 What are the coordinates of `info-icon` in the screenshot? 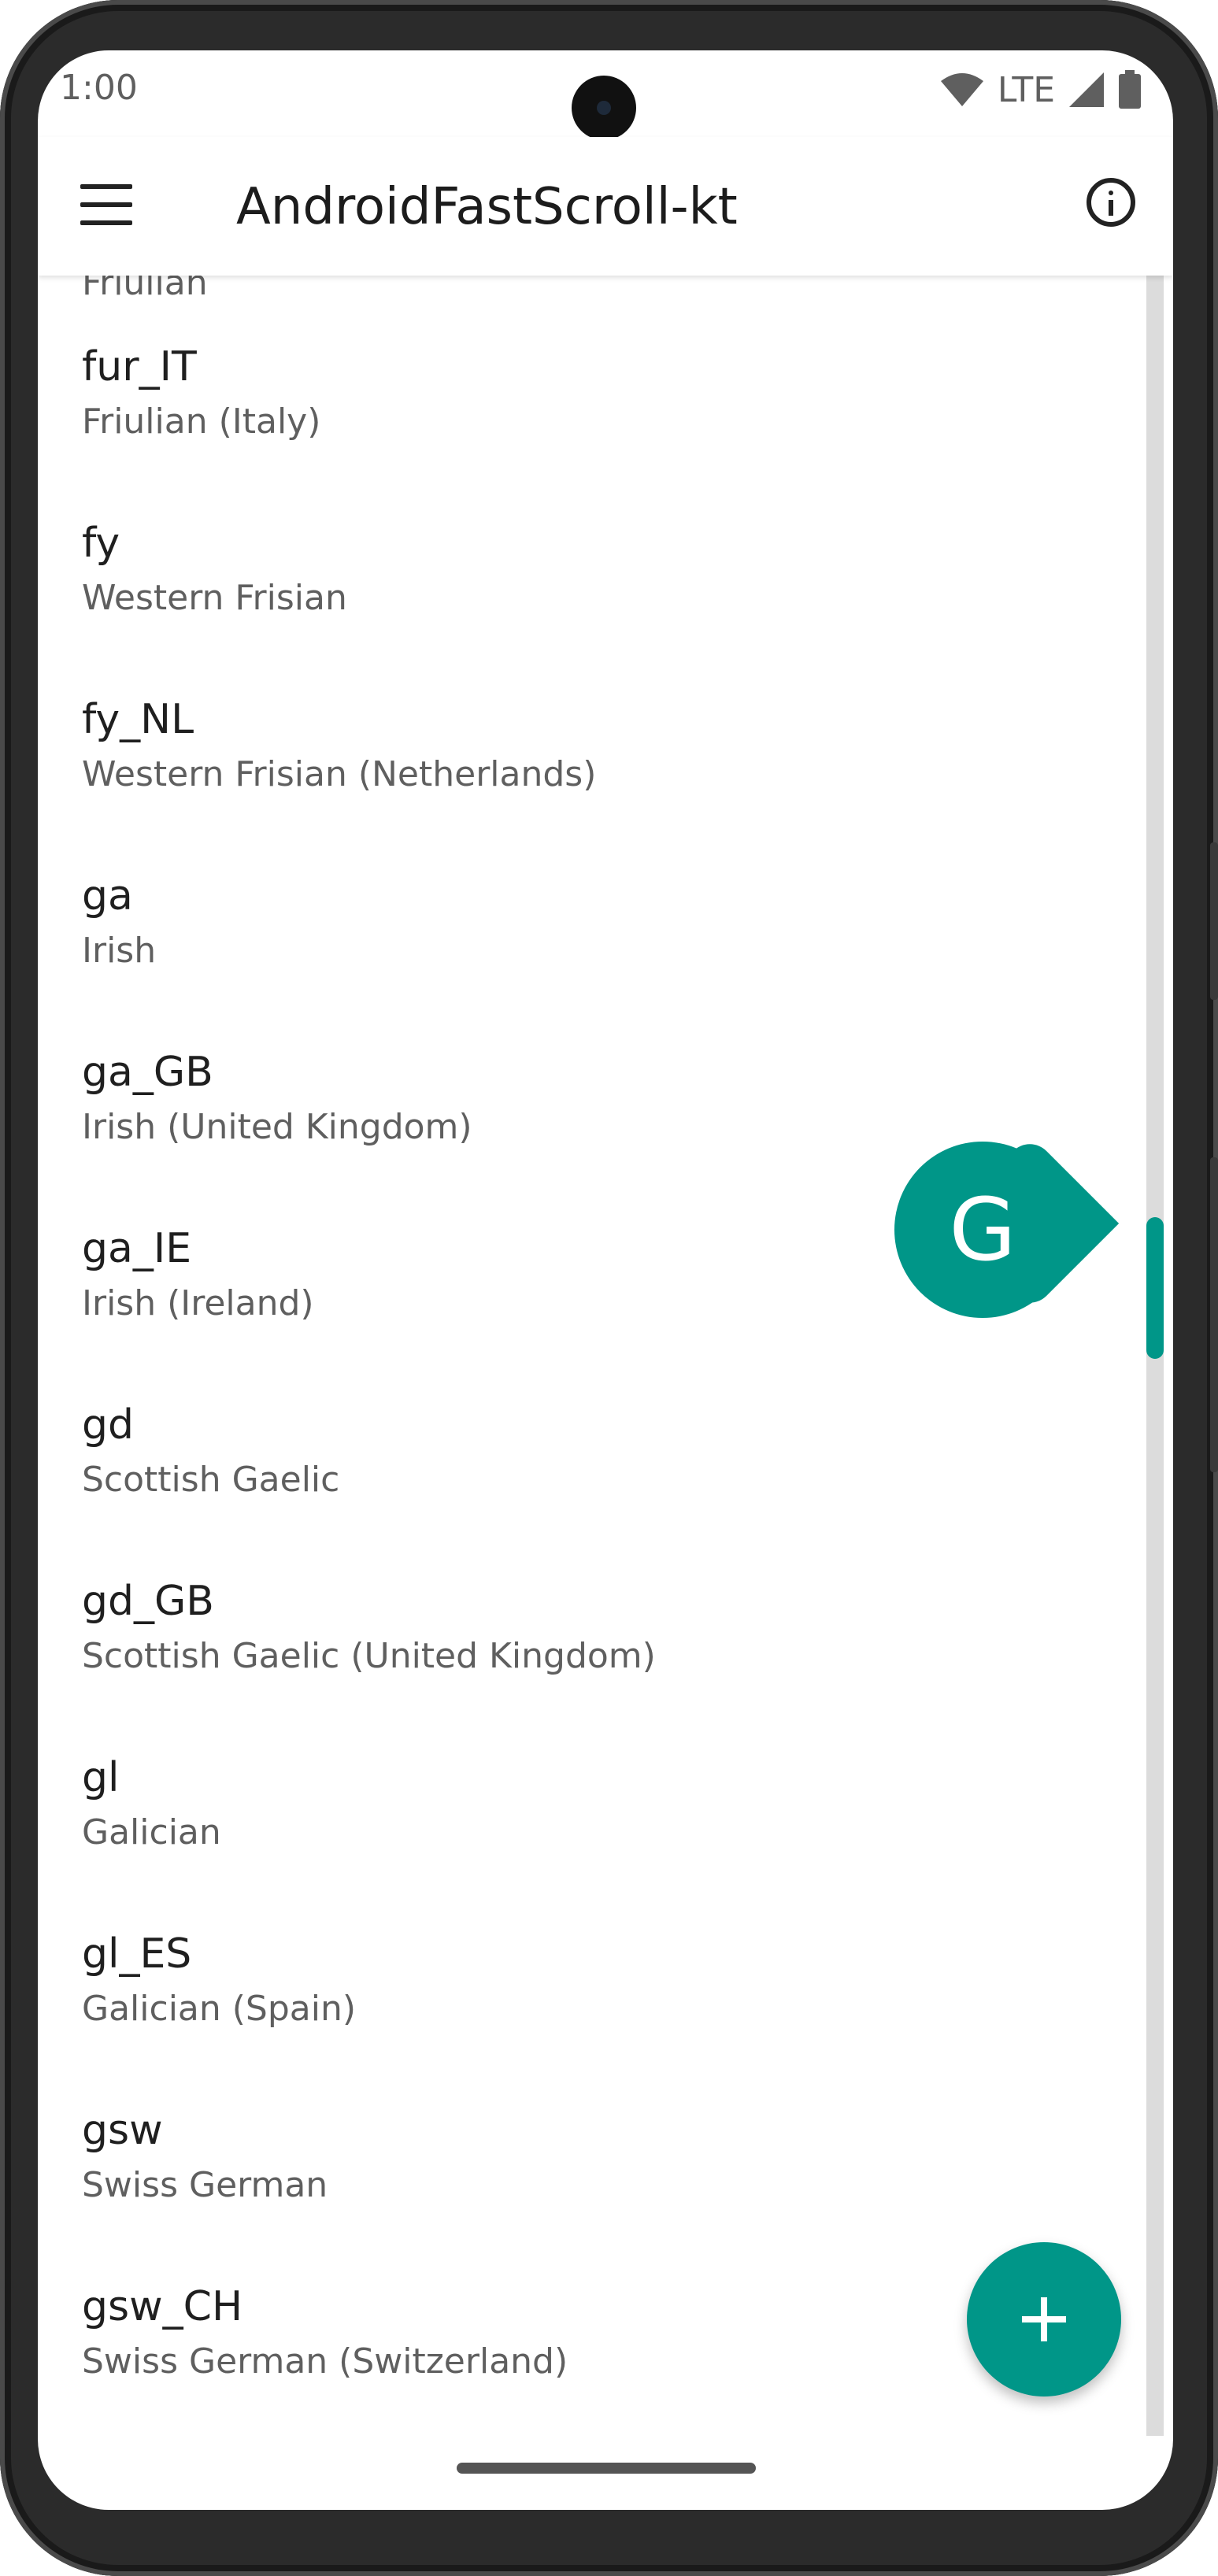 It's located at (1111, 202).